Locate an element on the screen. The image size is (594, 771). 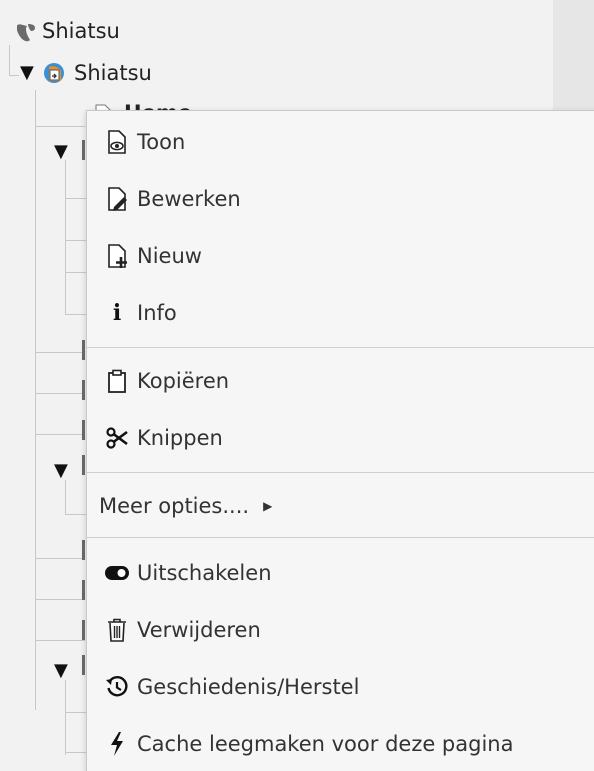
menu-item-info: i Info is located at coordinates (340, 313).